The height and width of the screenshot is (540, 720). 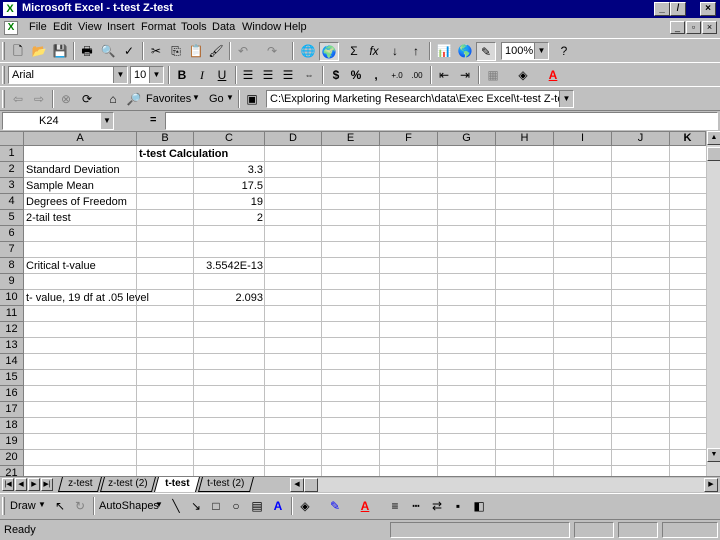 I want to click on decrease-decimal-button: .00, so click(x=417, y=75).